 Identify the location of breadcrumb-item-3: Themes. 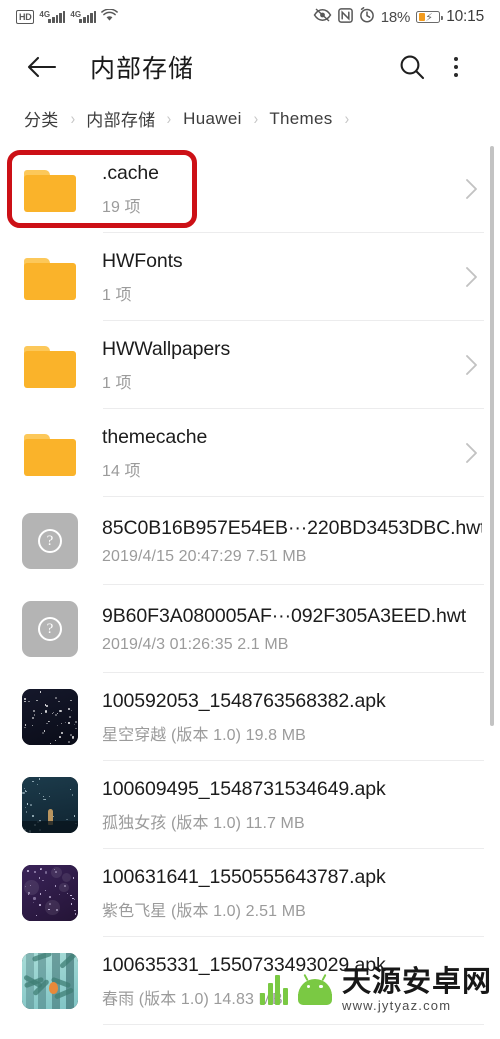
(300, 119).